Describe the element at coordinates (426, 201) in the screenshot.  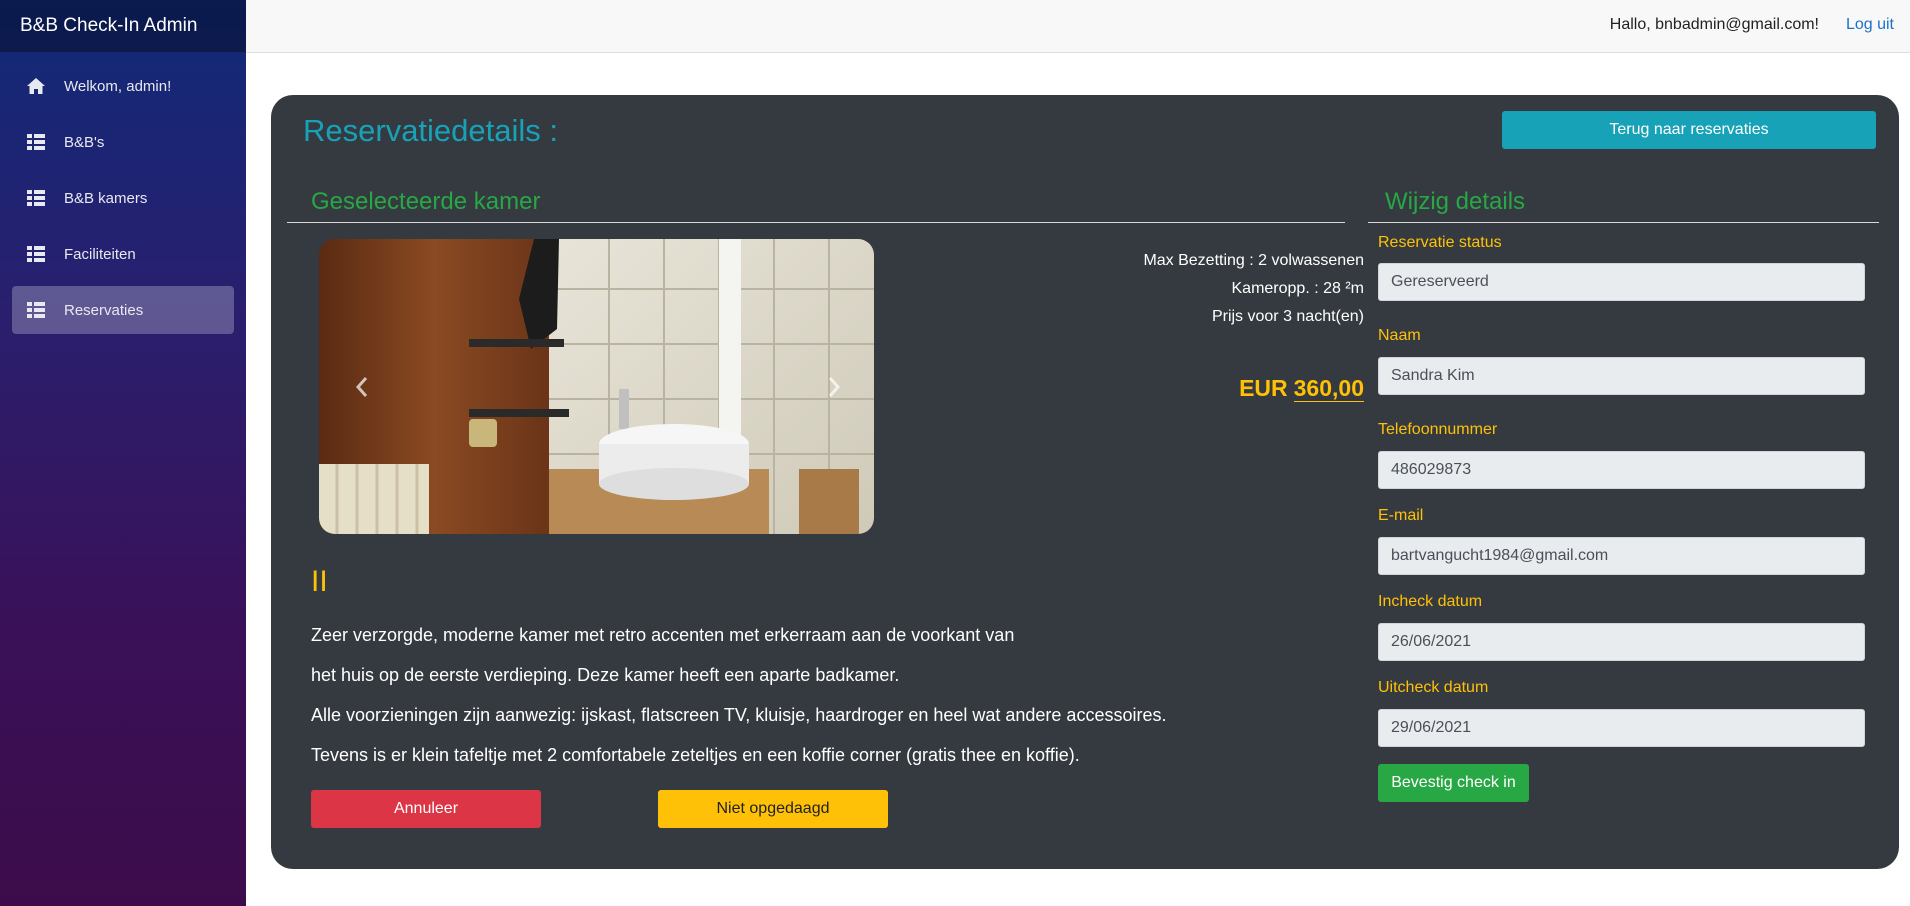
I see `selected-room-heading: Geselecteerde kamer` at that location.